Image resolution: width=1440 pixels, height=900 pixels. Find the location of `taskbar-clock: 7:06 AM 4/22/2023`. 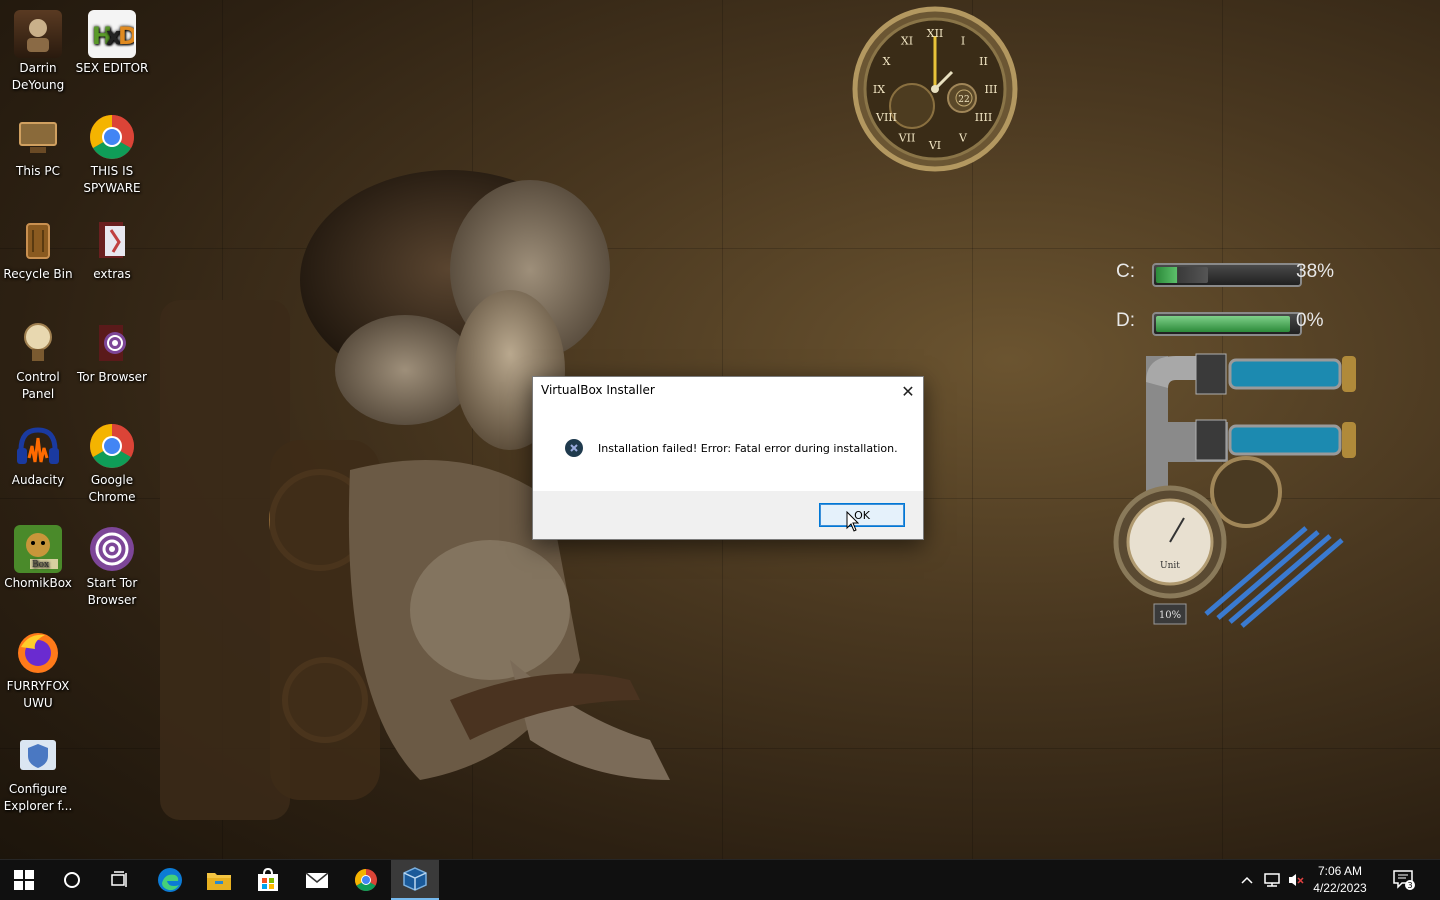

taskbar-clock: 7:06 AM 4/22/2023 is located at coordinates (1340, 880).